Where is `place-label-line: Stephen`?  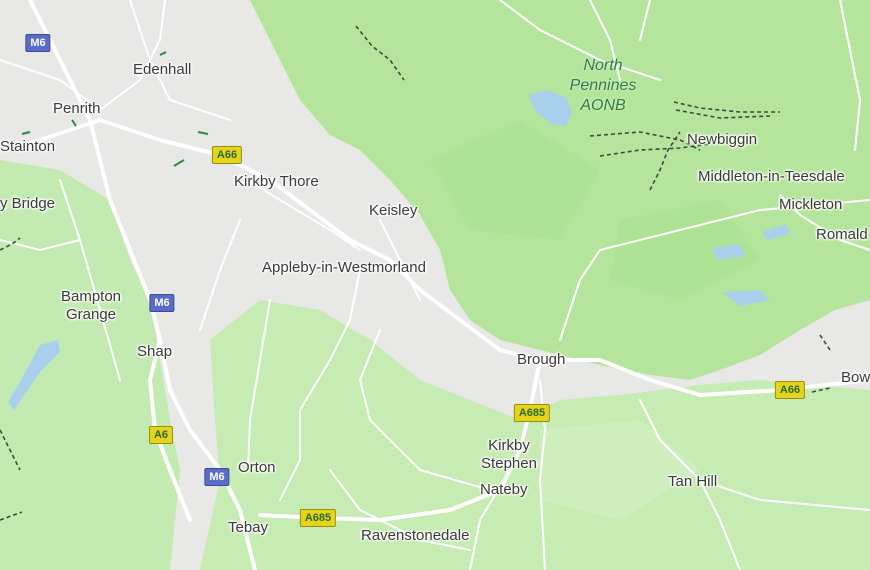
place-label-line: Stephen is located at coordinates (509, 463).